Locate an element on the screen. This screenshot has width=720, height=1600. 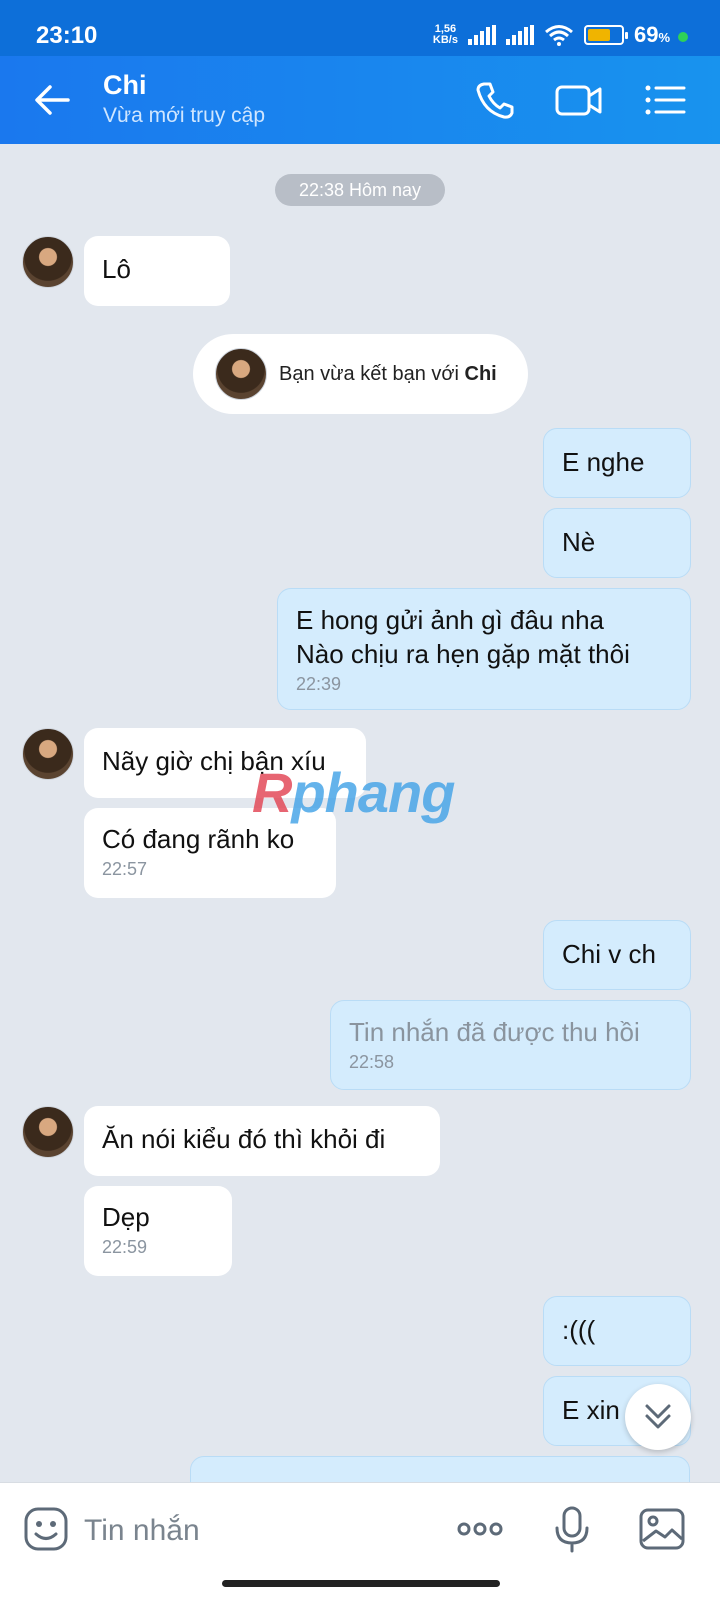
double-chevron-down-icon is located at coordinates (658, 1416).